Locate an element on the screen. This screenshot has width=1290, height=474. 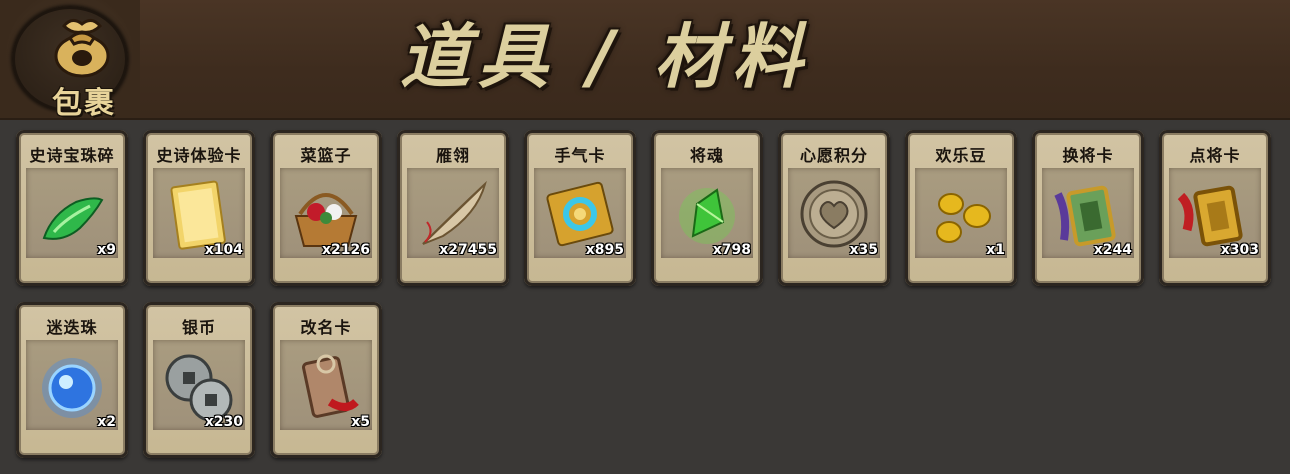
bag-circle: 包裹 is located at coordinates (70, 63).